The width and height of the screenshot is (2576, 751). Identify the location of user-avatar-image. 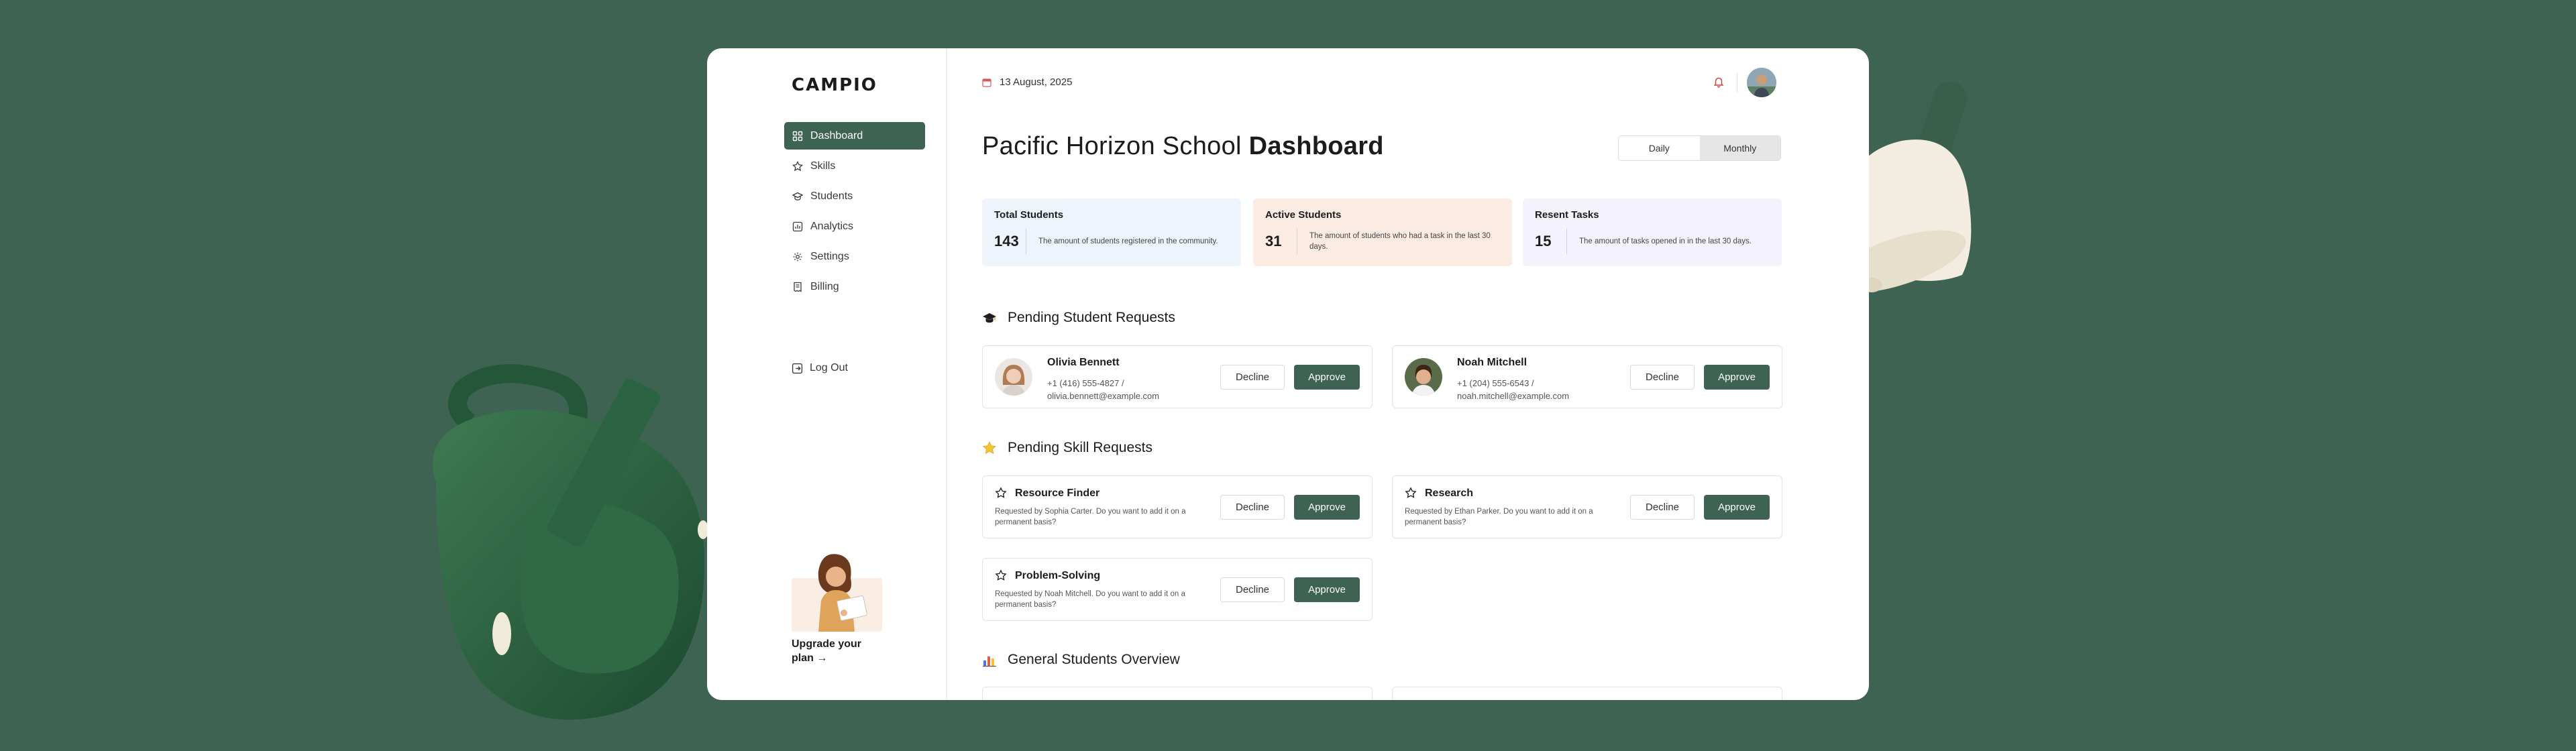
(1761, 82).